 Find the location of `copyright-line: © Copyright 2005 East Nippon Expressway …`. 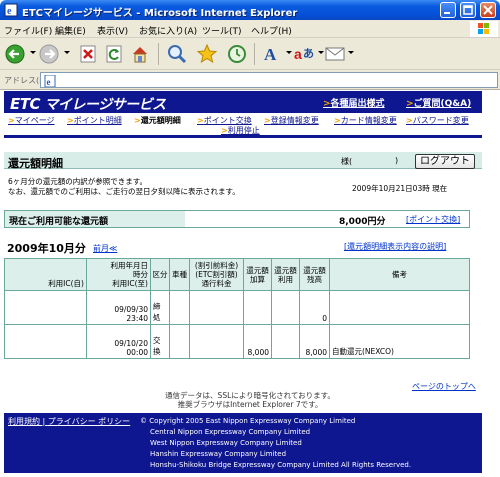

copyright-line: © Copyright 2005 East Nippon Expressway … is located at coordinates (248, 421).